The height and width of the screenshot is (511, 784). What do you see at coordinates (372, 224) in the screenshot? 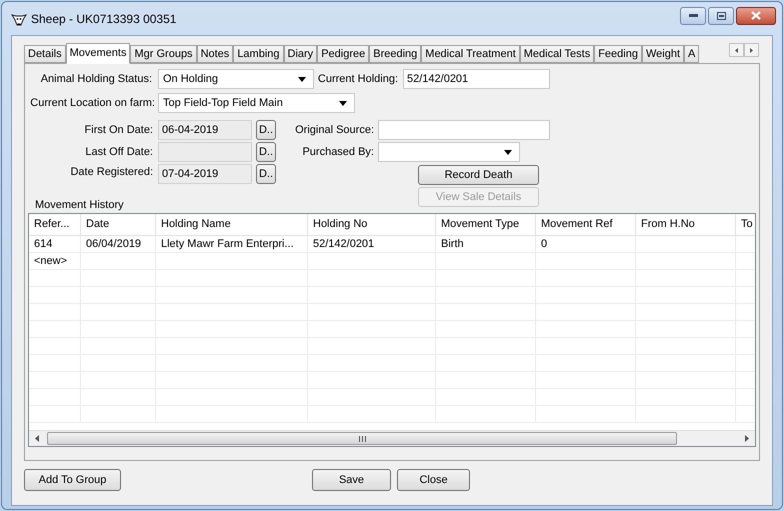
I see `column-header: Holding No` at bounding box center [372, 224].